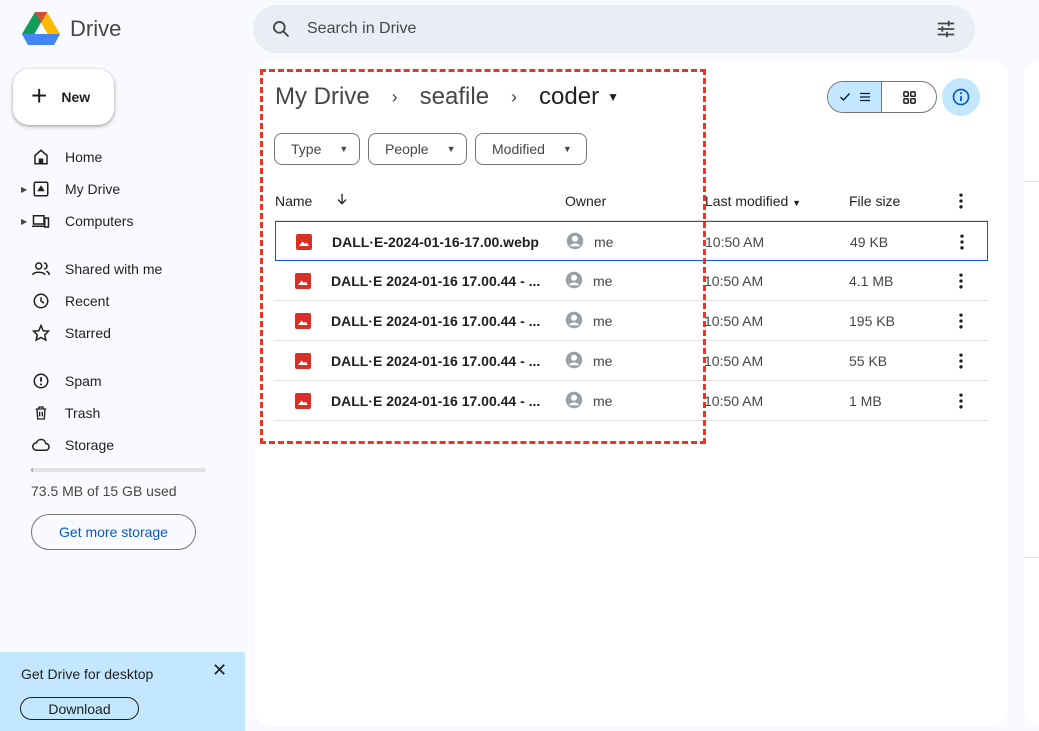  I want to click on sidebar-item-computers: ▶ Computers, so click(120, 221).